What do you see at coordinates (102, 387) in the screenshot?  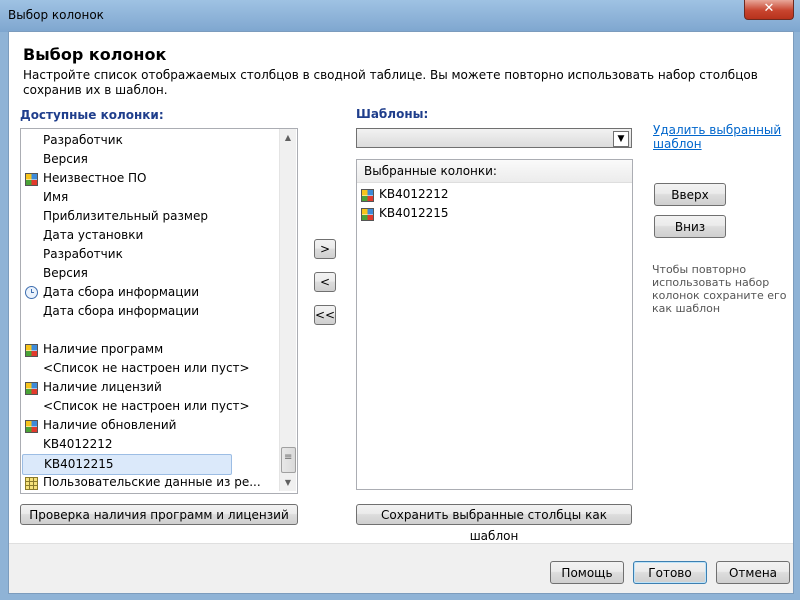 I see `available-column-item-label: Наличие лицензий` at bounding box center [102, 387].